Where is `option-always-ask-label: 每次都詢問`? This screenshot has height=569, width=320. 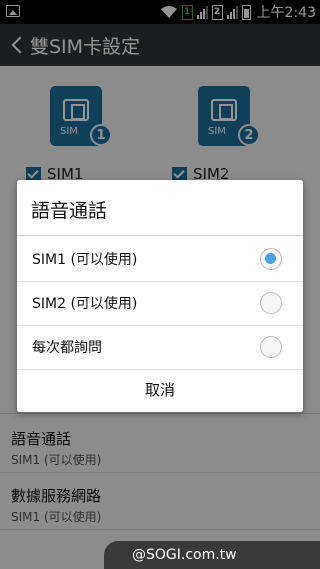
option-always-ask-label: 每次都詢問 is located at coordinates (67, 347).